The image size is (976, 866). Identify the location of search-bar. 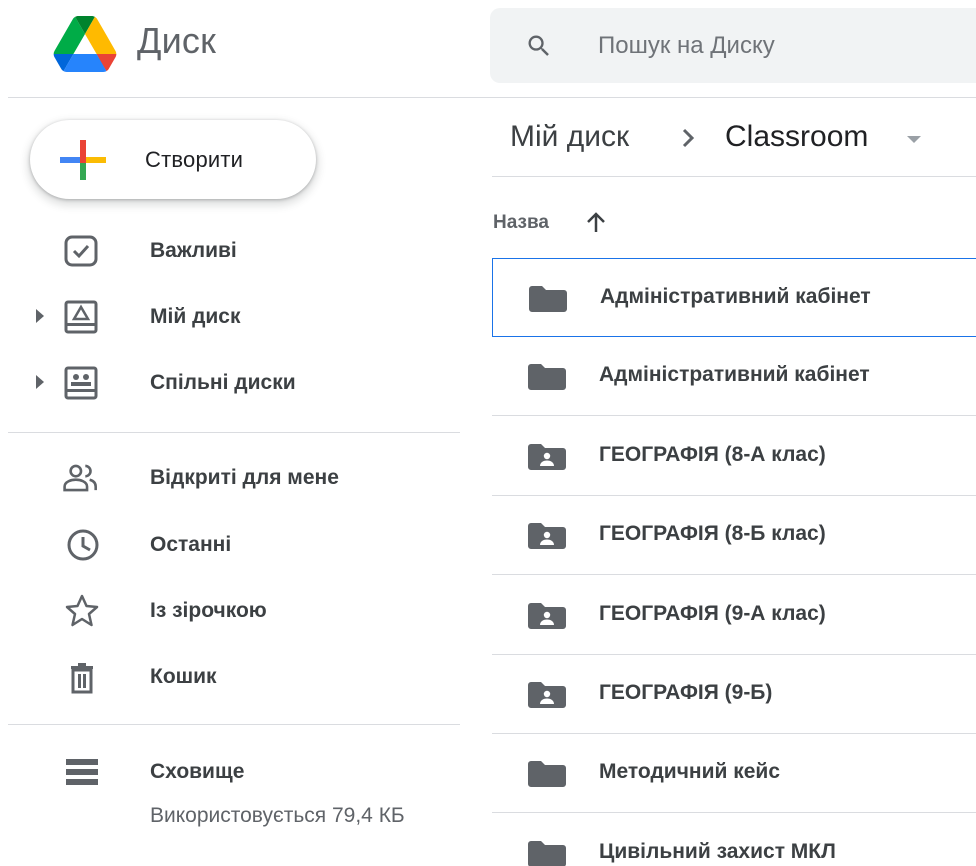
(733, 45).